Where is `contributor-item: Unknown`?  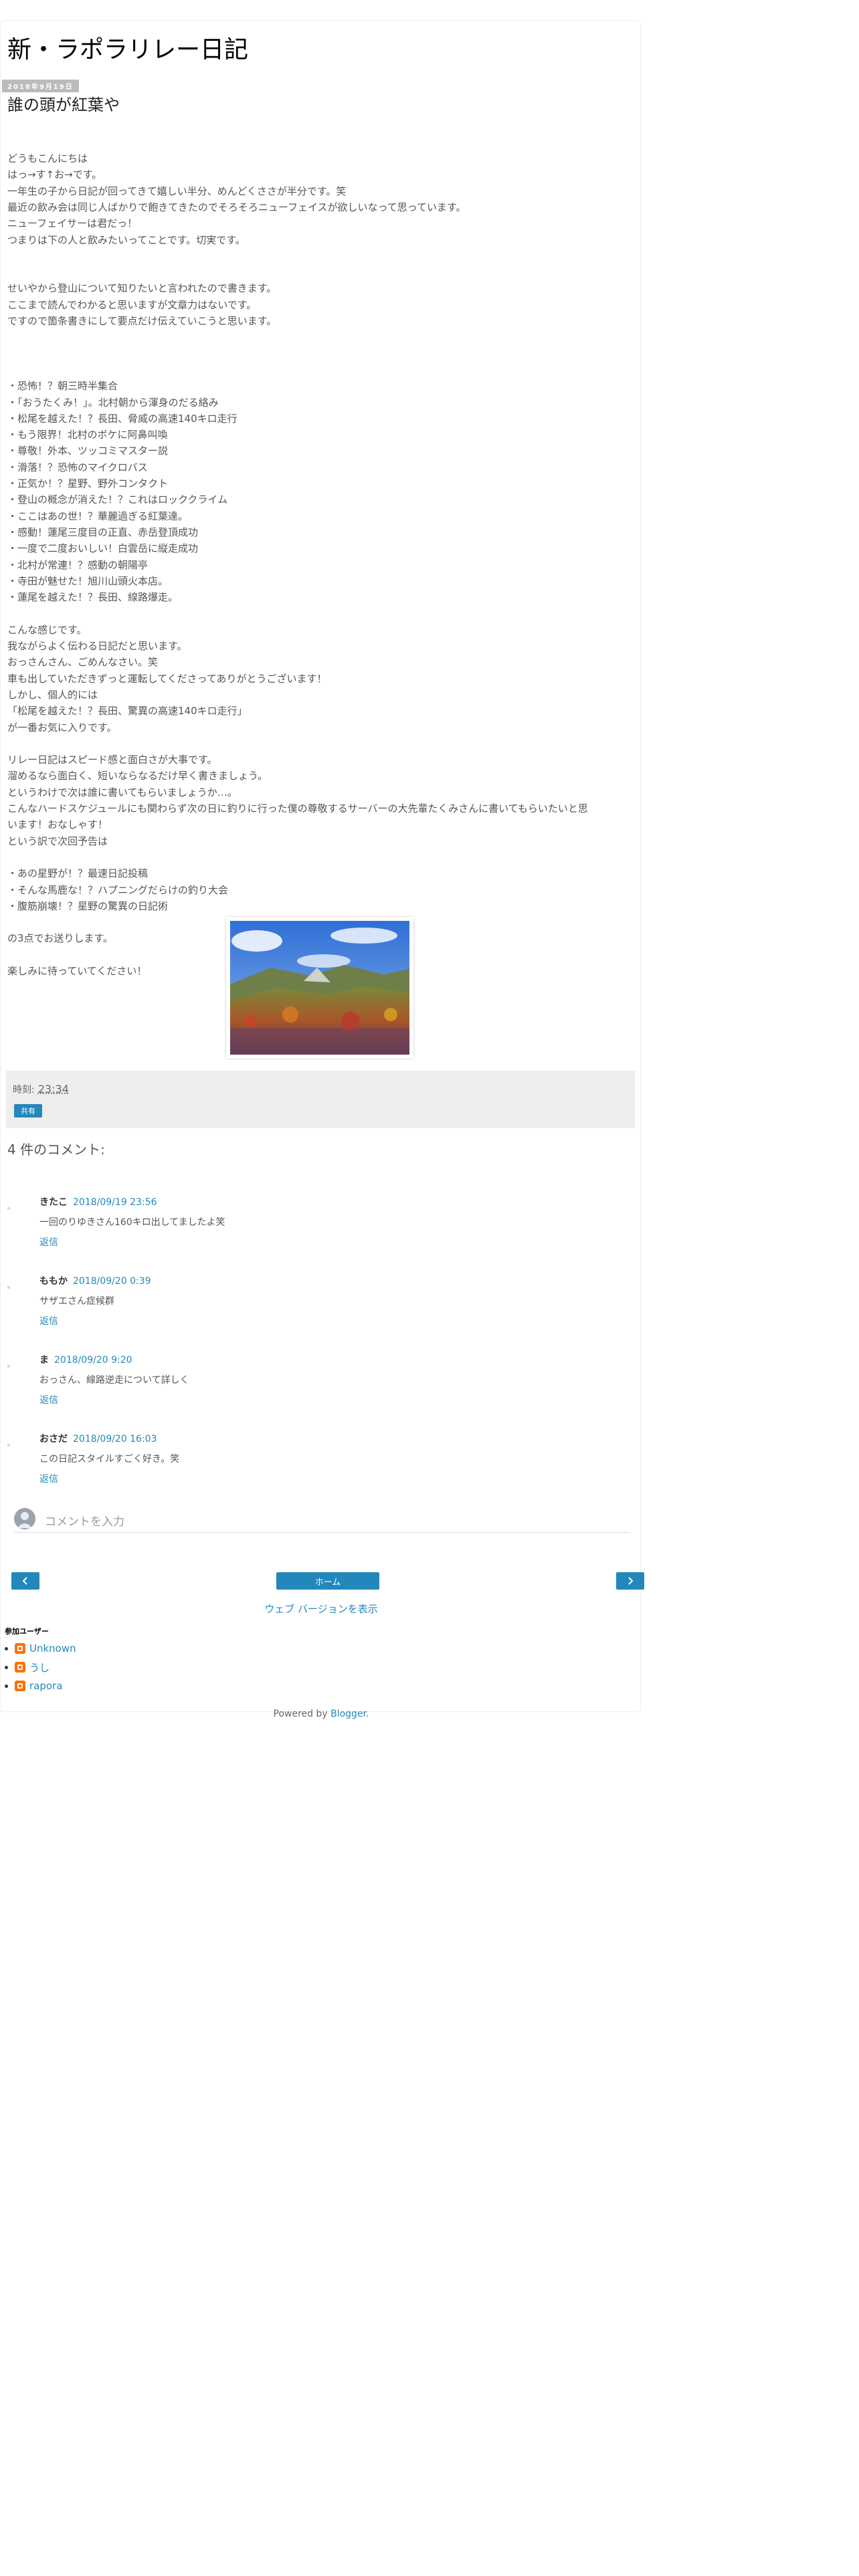
contributor-item: Unknown is located at coordinates (40, 1648).